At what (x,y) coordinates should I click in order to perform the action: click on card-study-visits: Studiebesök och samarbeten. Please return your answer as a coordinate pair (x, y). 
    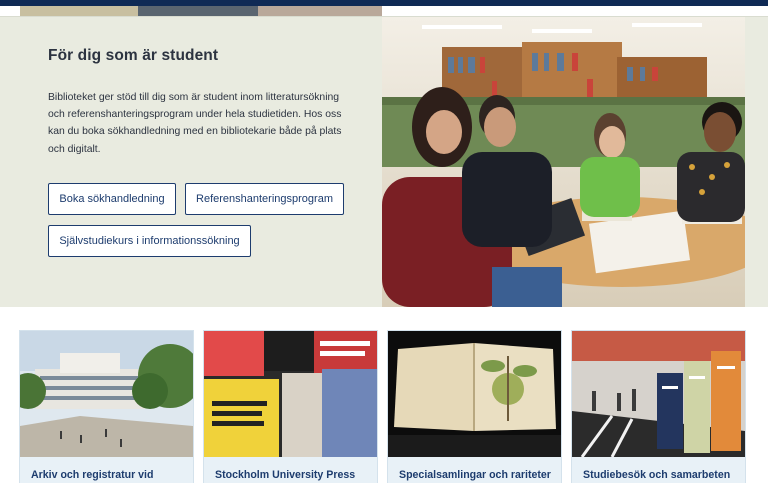
    Looking at the image, I should click on (658, 406).